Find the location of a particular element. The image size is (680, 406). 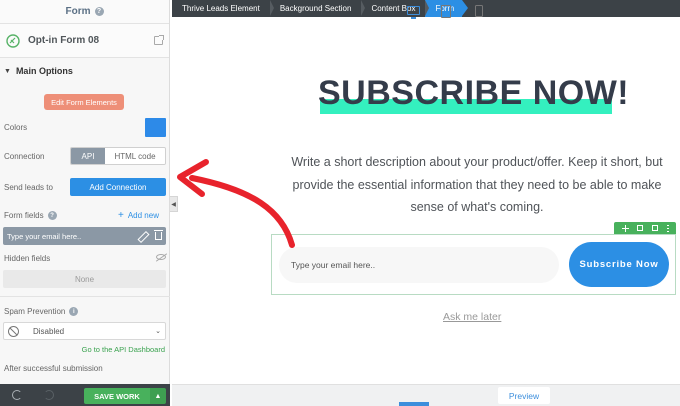

ask-me-later-link: Ask me later is located at coordinates (472, 317).